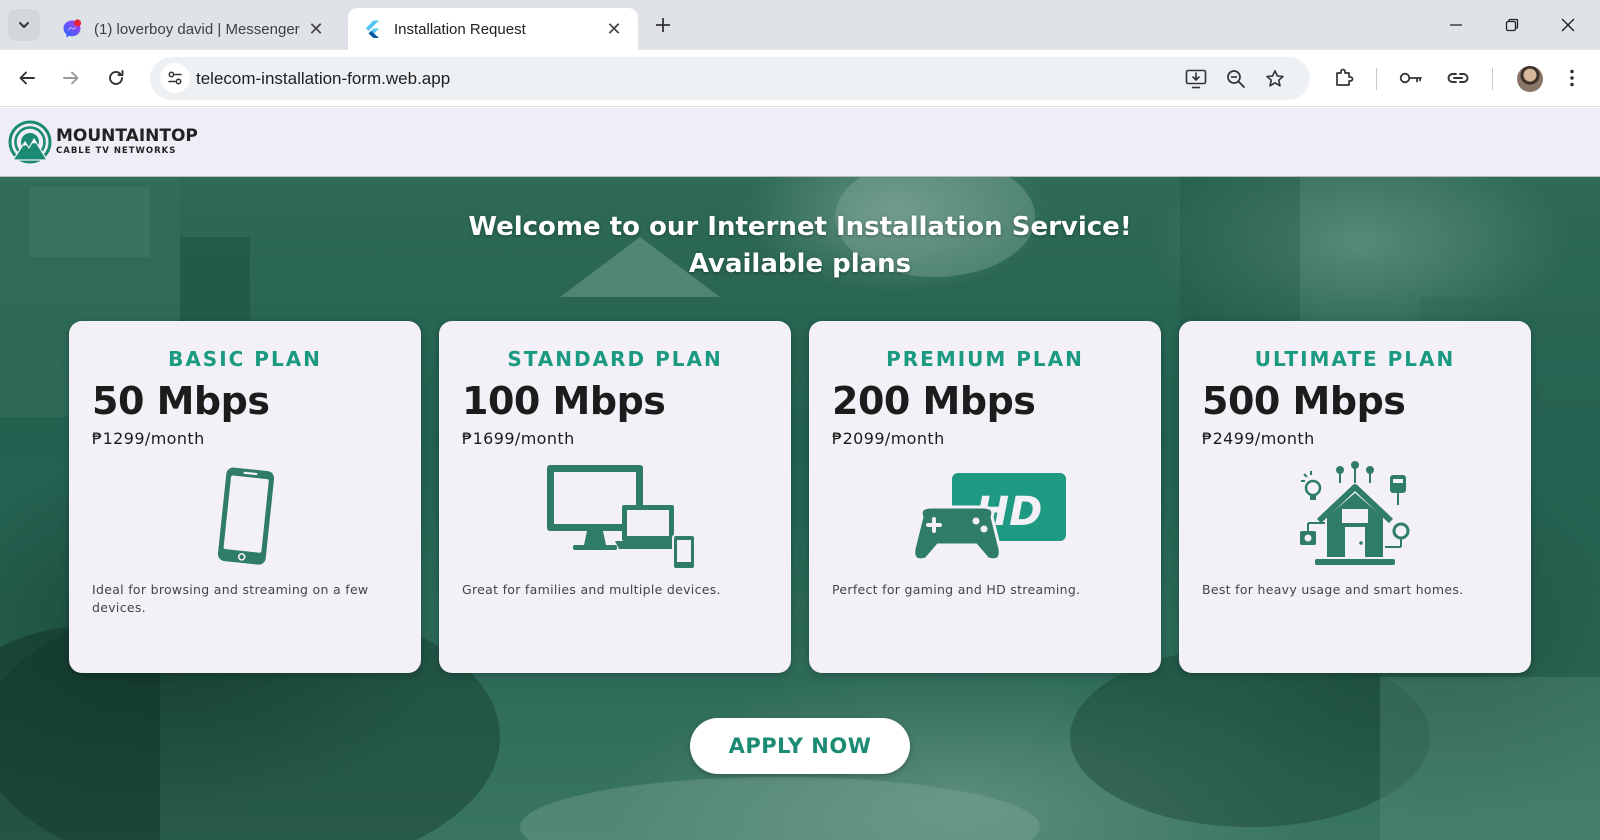  What do you see at coordinates (956, 589) in the screenshot?
I see `plan-description: Perfect for gaming and HD streaming.` at bounding box center [956, 589].